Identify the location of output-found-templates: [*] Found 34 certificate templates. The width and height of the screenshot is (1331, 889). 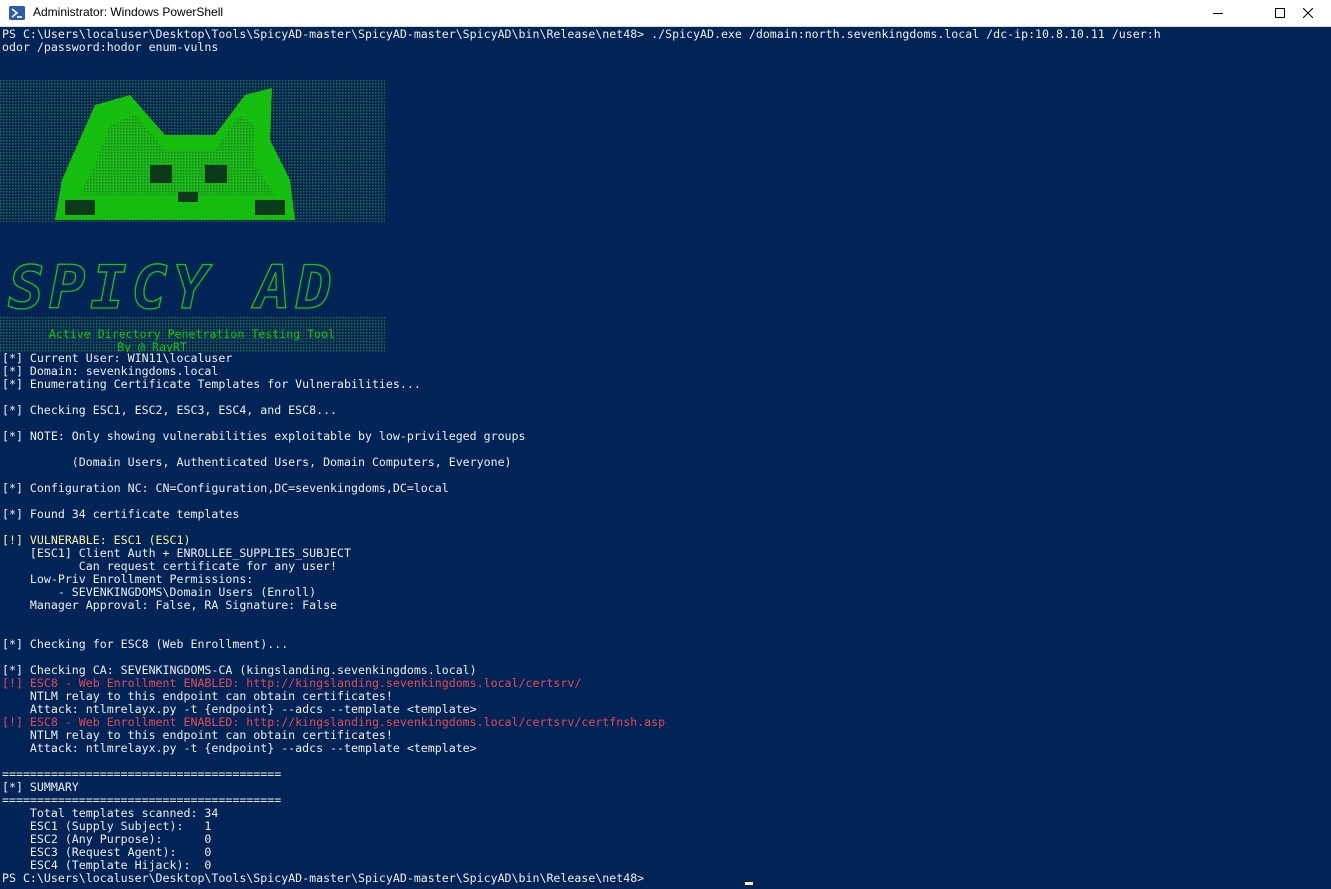
(121, 514).